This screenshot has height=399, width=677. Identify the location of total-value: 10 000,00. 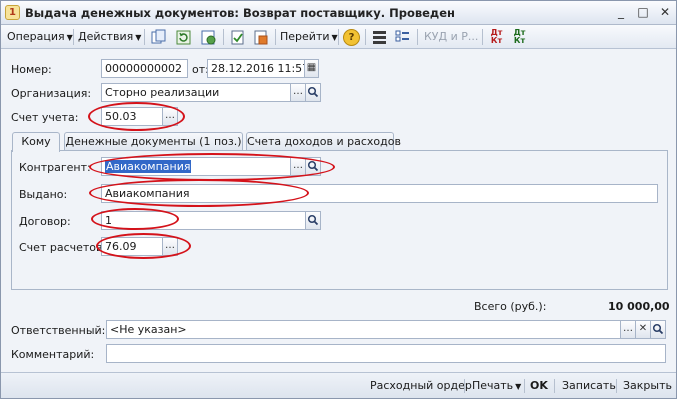
(639, 306).